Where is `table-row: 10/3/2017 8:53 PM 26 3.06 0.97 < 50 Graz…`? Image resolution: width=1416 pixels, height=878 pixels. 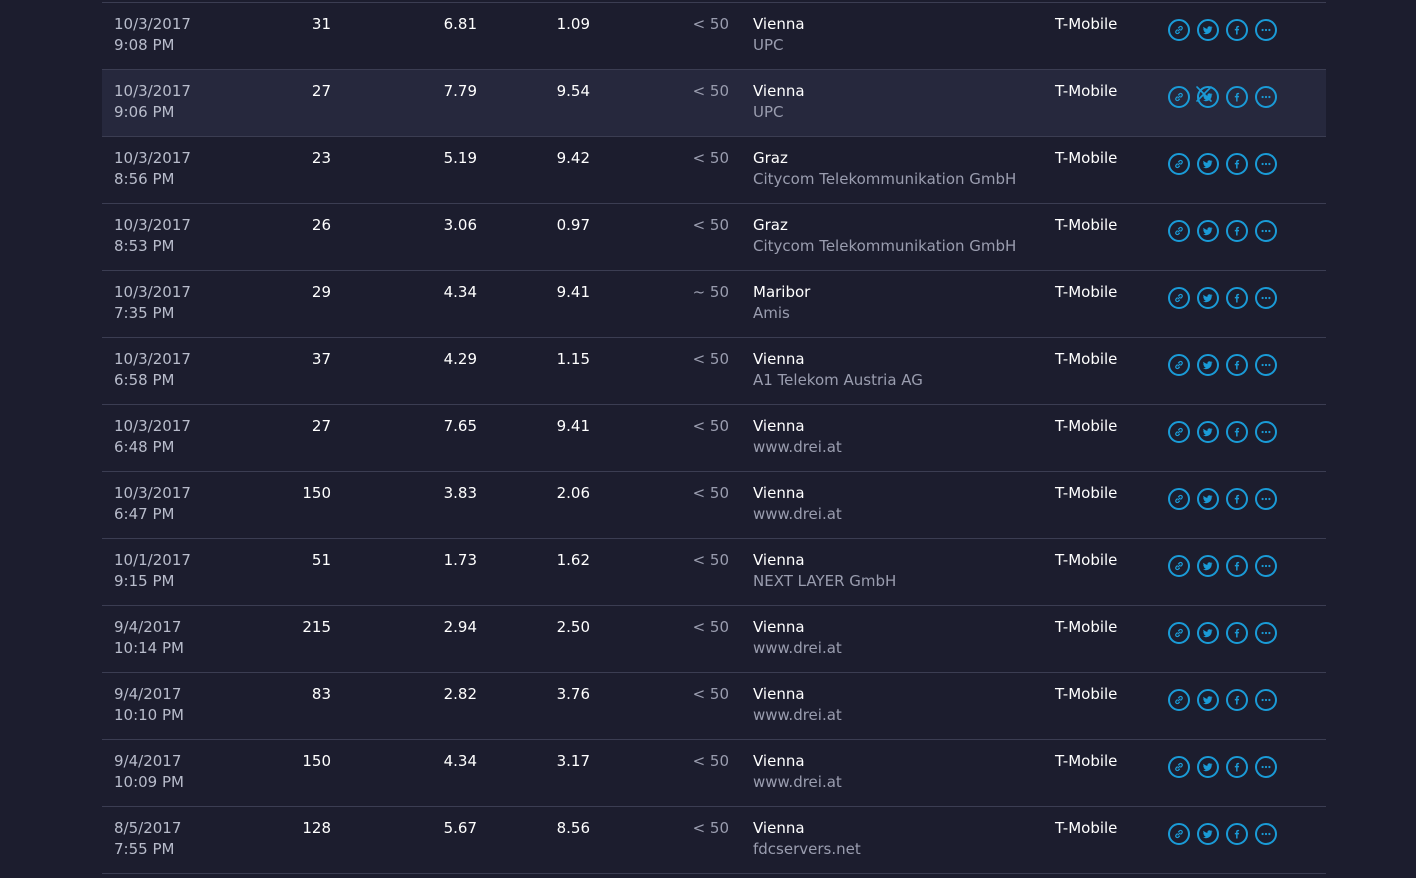 table-row: 10/3/2017 8:53 PM 26 3.06 0.97 < 50 Graz… is located at coordinates (714, 236).